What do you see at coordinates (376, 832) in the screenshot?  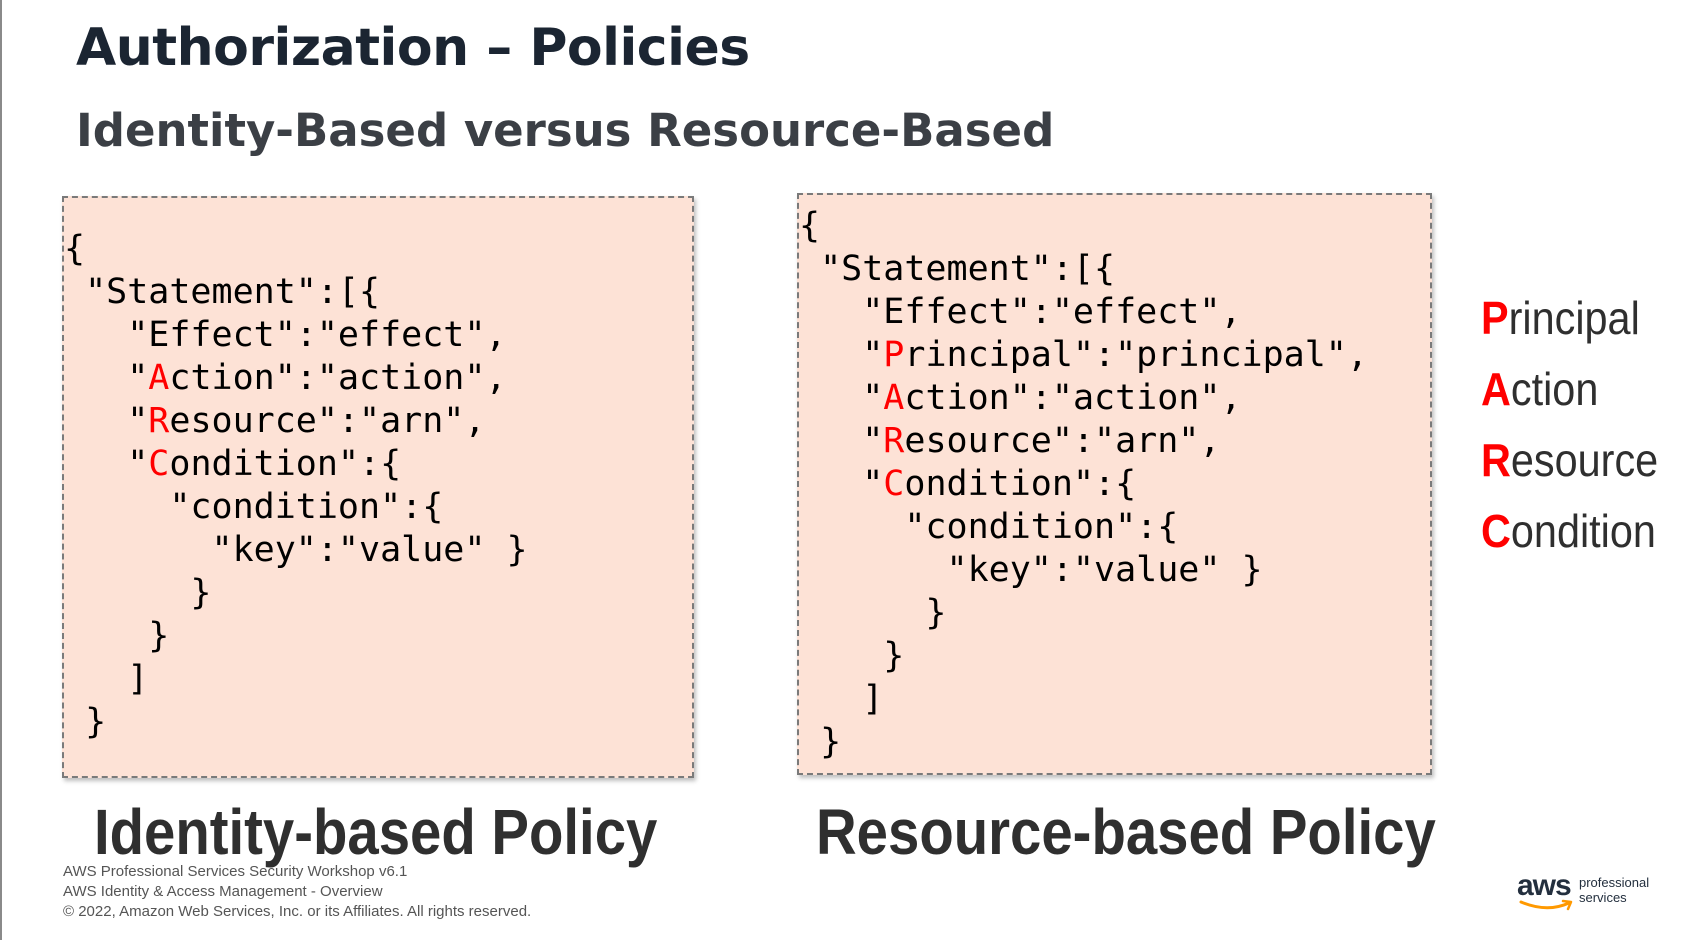 I see `identity-policy-caption: Identity-based Policy` at bounding box center [376, 832].